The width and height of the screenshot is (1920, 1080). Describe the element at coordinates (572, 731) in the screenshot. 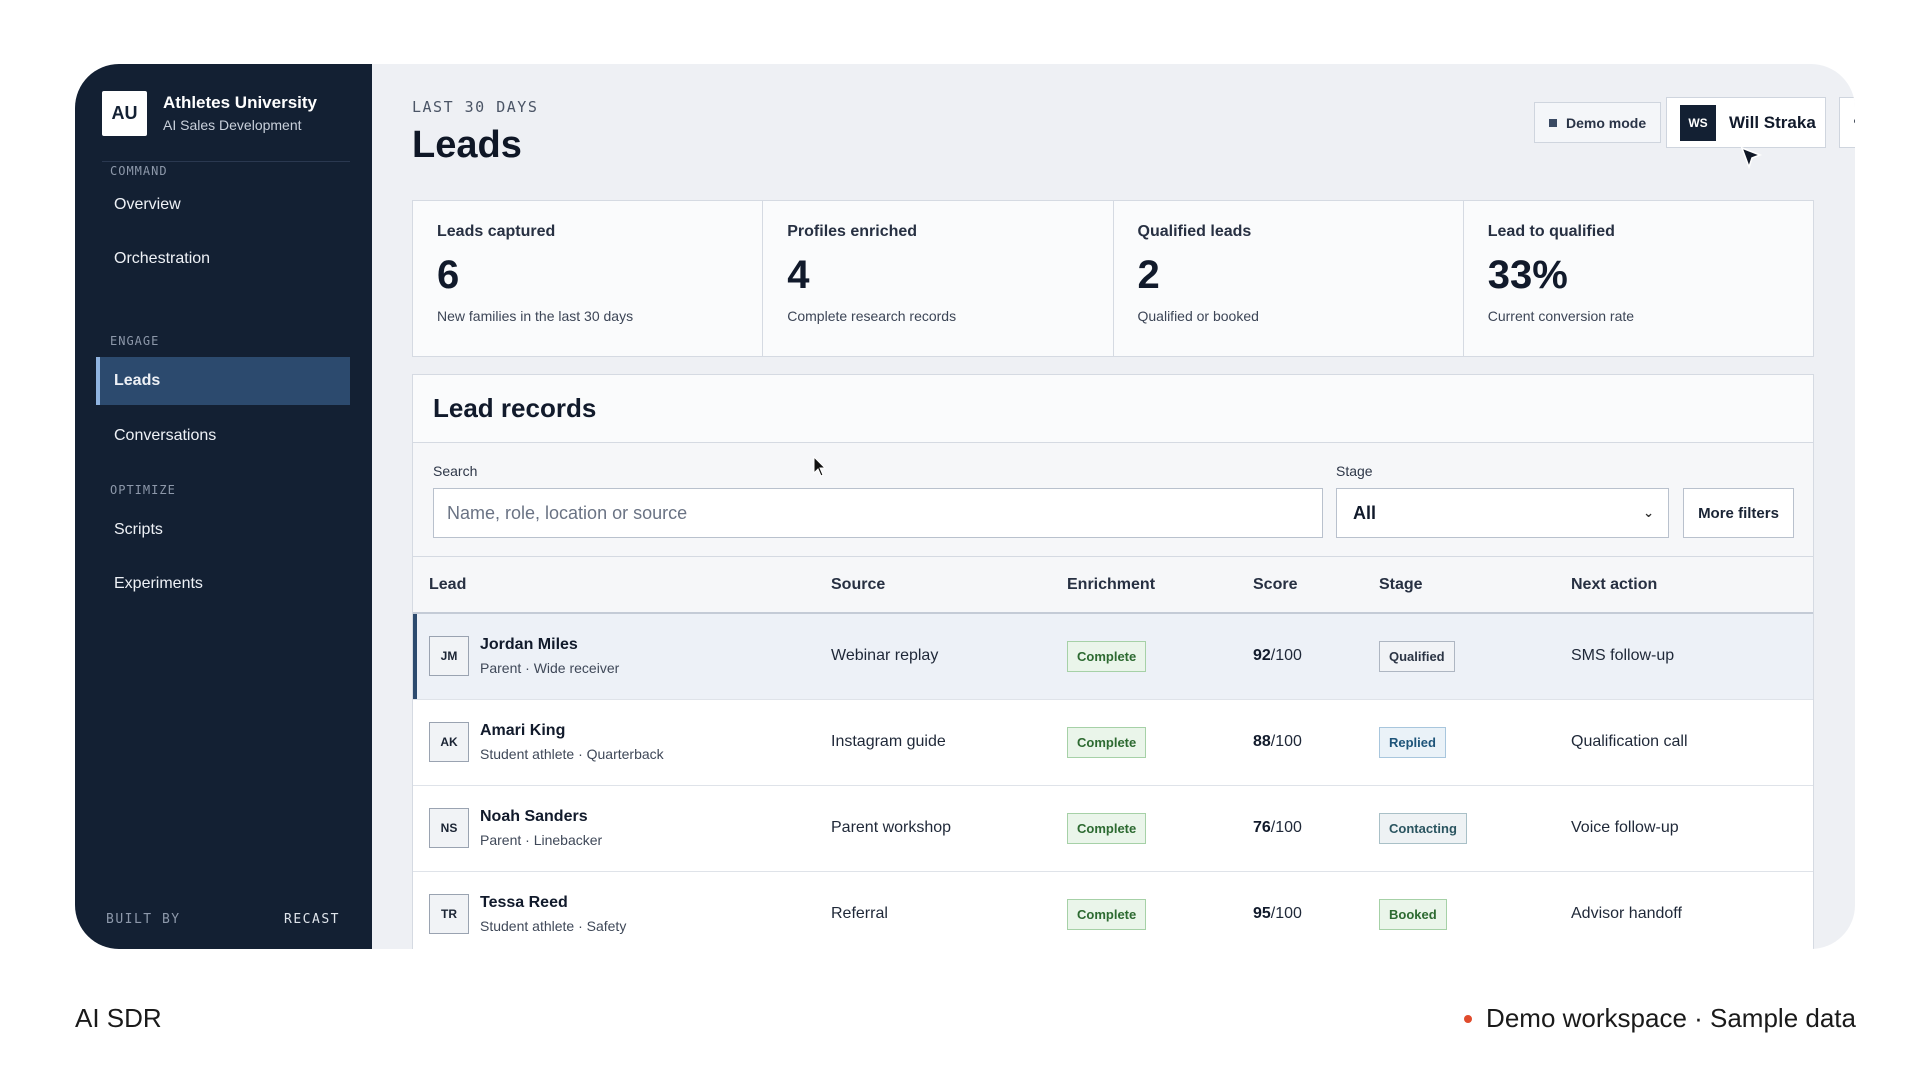

I see `lead-name: Amari King` at that location.